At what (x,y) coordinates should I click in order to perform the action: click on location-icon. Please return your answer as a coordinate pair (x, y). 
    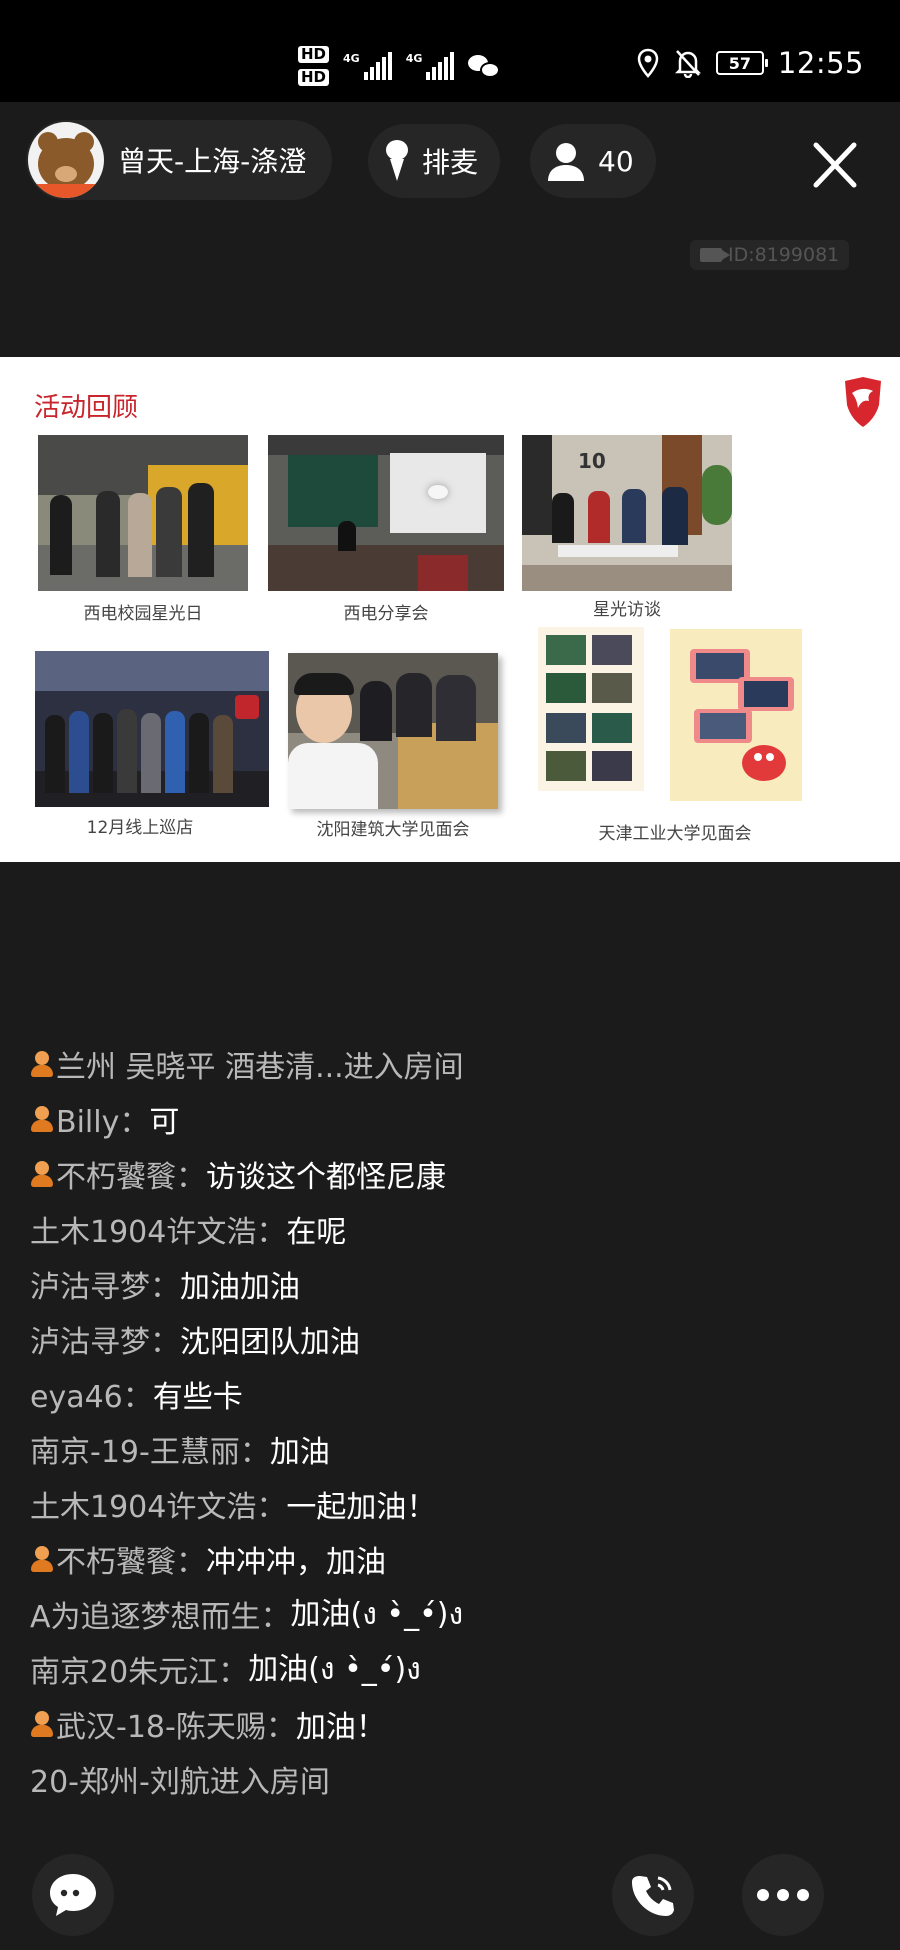
    Looking at the image, I should click on (648, 63).